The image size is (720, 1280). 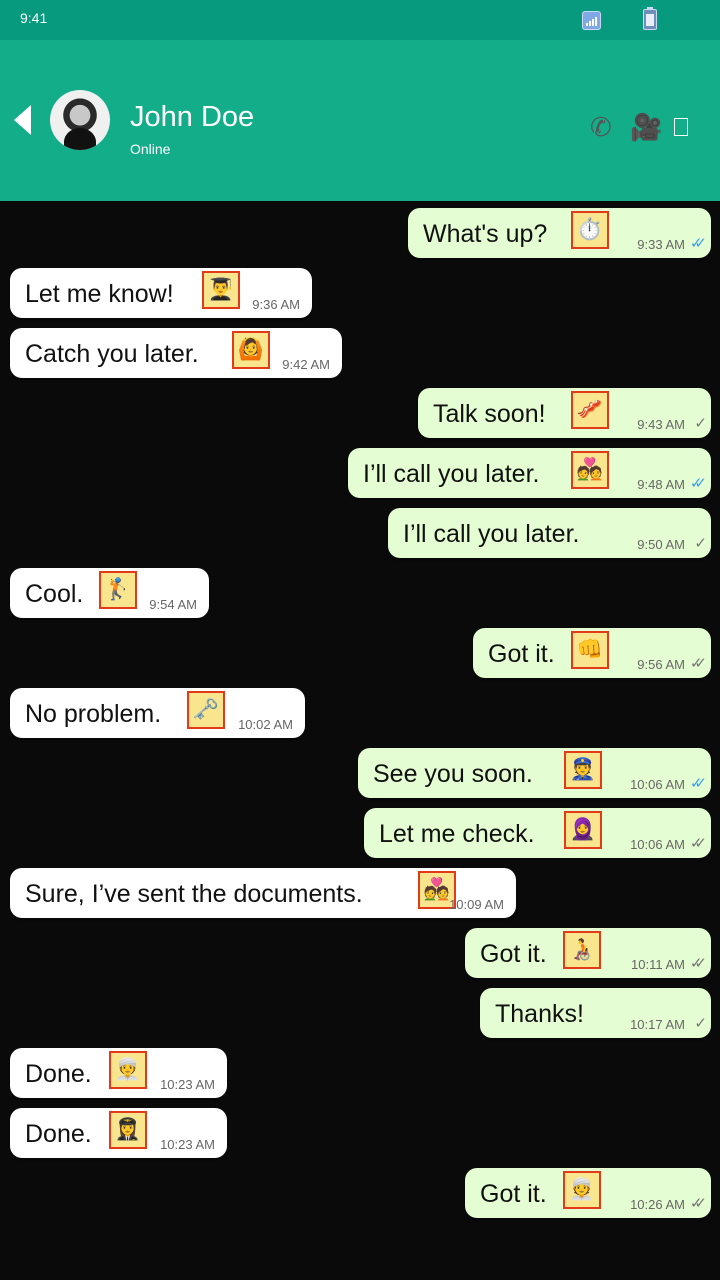 What do you see at coordinates (34, 18) in the screenshot?
I see `status-time: 9:41` at bounding box center [34, 18].